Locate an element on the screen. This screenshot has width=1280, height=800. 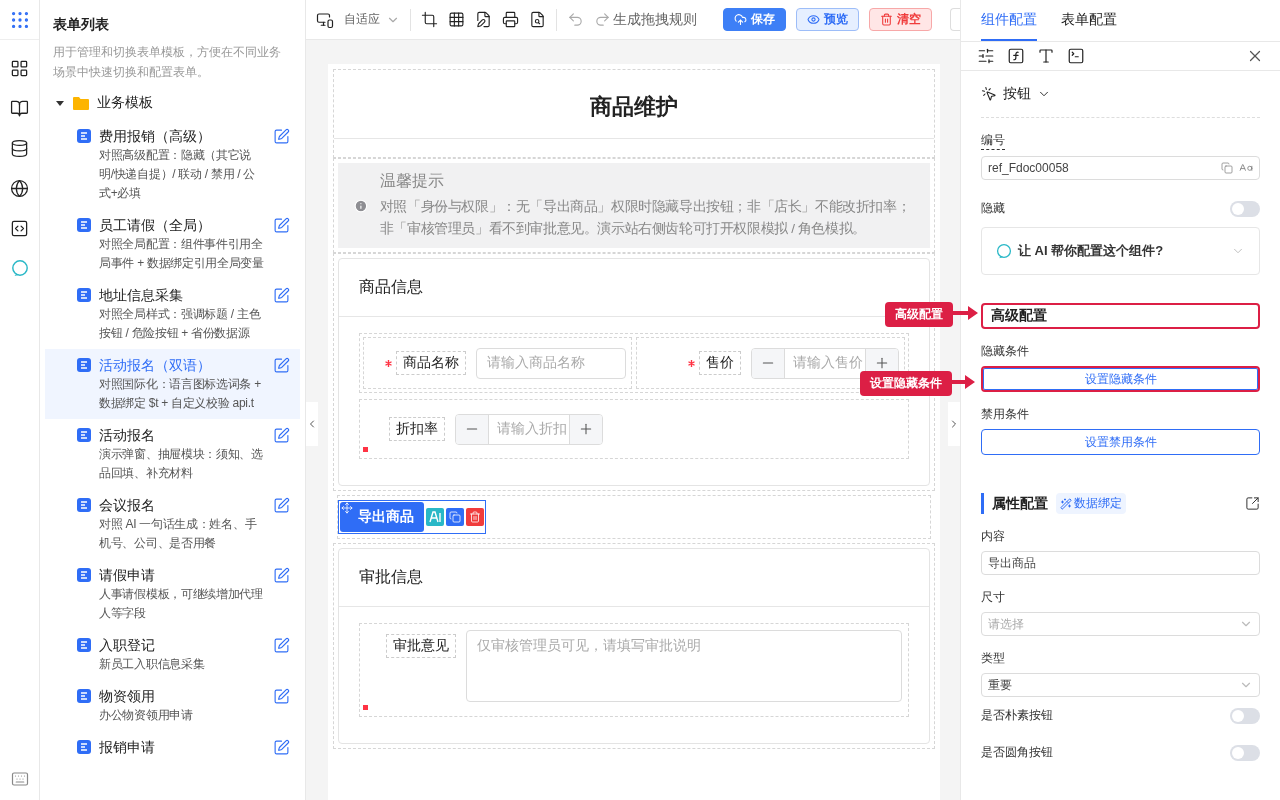
export-button: 导出商品 is located at coordinates (382, 517).